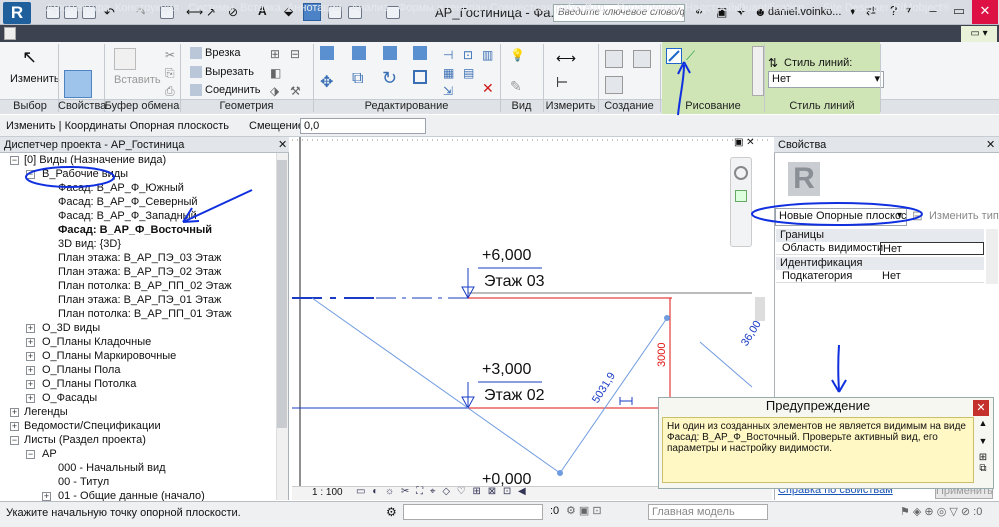 This screenshot has width=999, height=527. Describe the element at coordinates (983, 441) in the screenshot. I see `warning-scroll-down-icon: ▼` at that location.